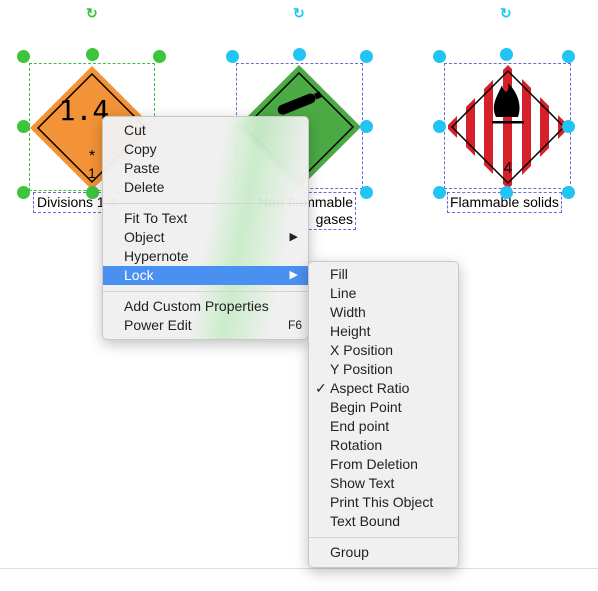 The width and height of the screenshot is (598, 591). Describe the element at coordinates (383, 331) in the screenshot. I see `submenu-item-height: Height` at that location.